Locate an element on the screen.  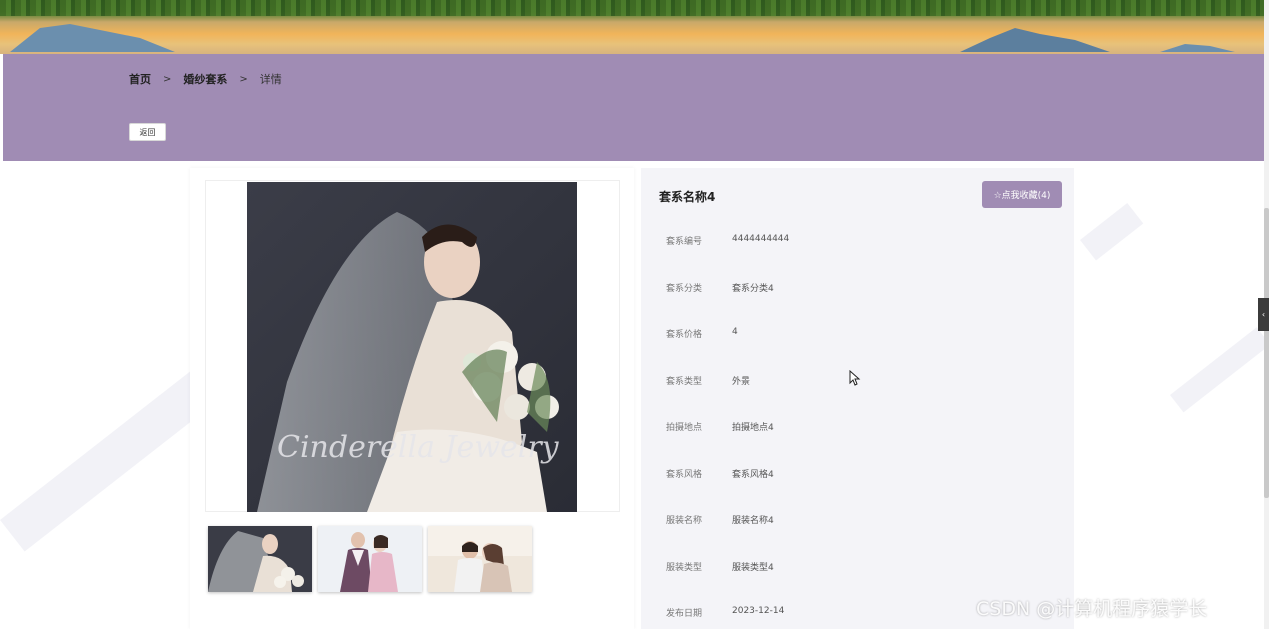
thumbnail-strip is located at coordinates (370, 559).